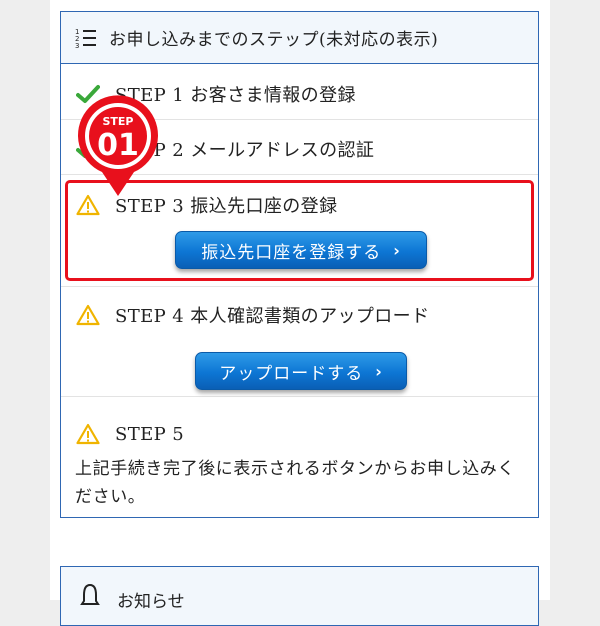  What do you see at coordinates (299, 596) in the screenshot?
I see `notice-card: お知らせ` at bounding box center [299, 596].